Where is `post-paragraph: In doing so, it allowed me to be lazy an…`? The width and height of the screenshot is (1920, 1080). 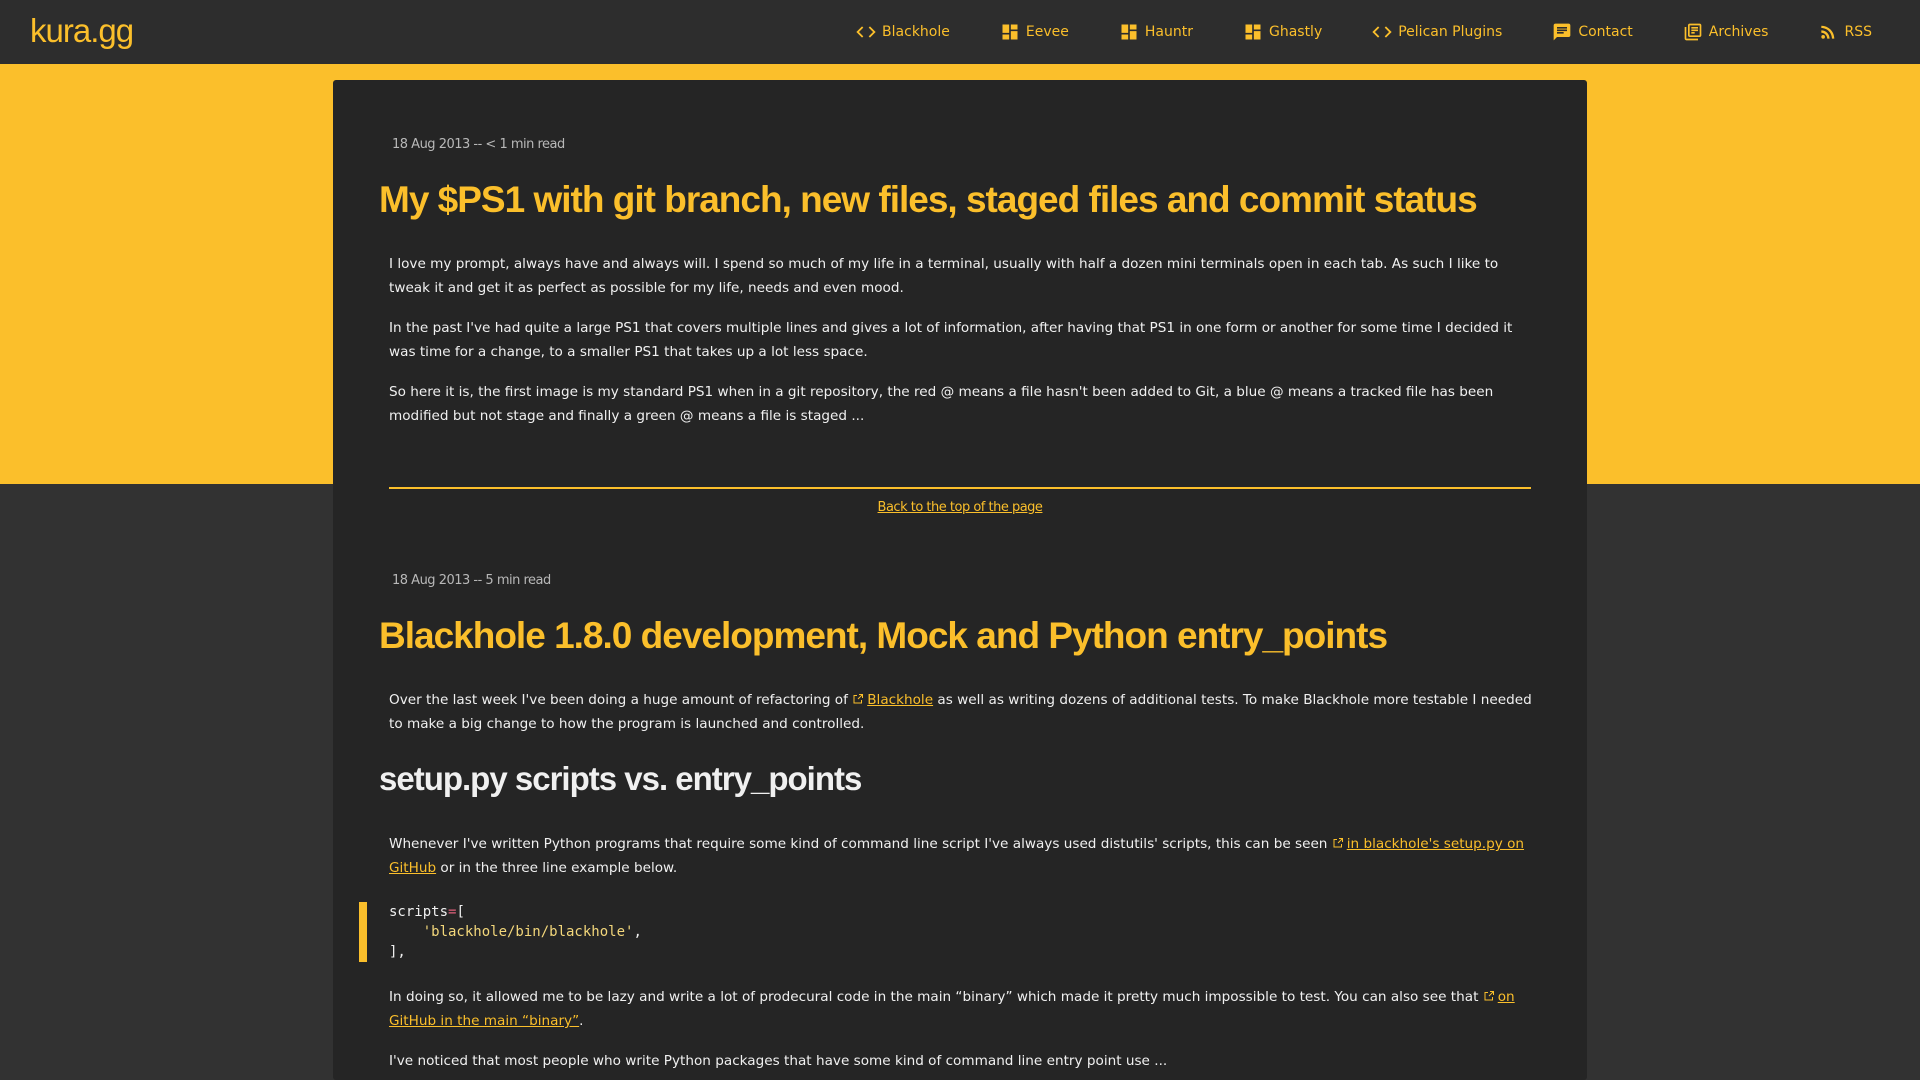 post-paragraph: In doing so, it allowed me to be lazy an… is located at coordinates (961, 1009).